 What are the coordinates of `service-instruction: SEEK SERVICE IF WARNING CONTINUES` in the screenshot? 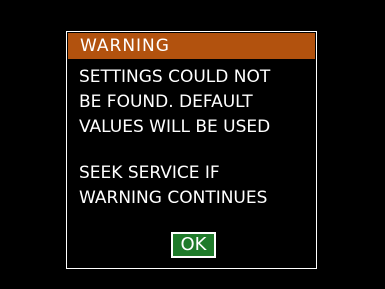 It's located at (173, 185).